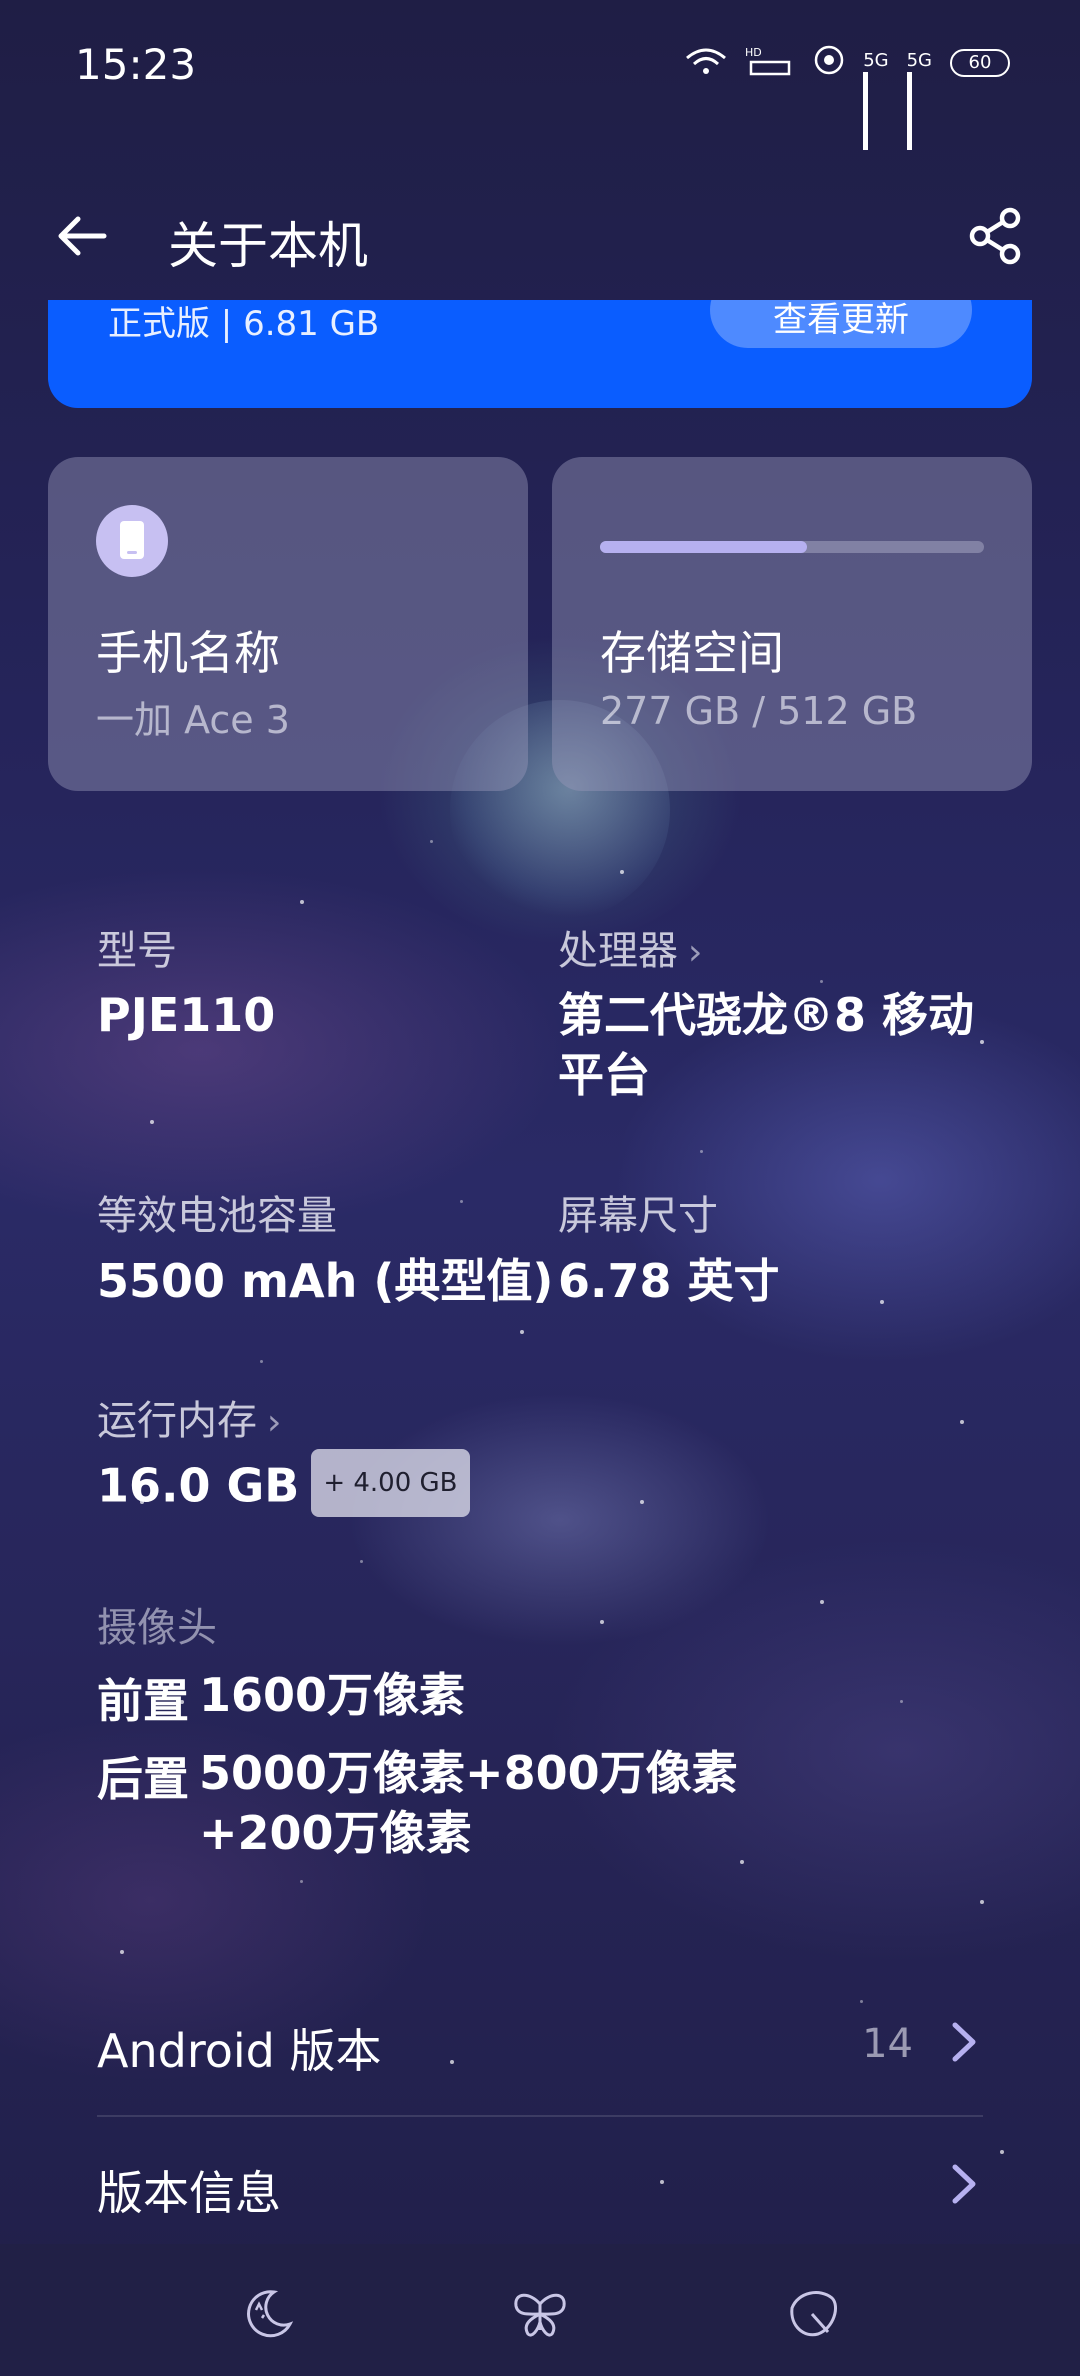 The height and width of the screenshot is (2376, 1080). What do you see at coordinates (759, 711) in the screenshot?
I see `storage-value: 277 GB / 512 GB` at bounding box center [759, 711].